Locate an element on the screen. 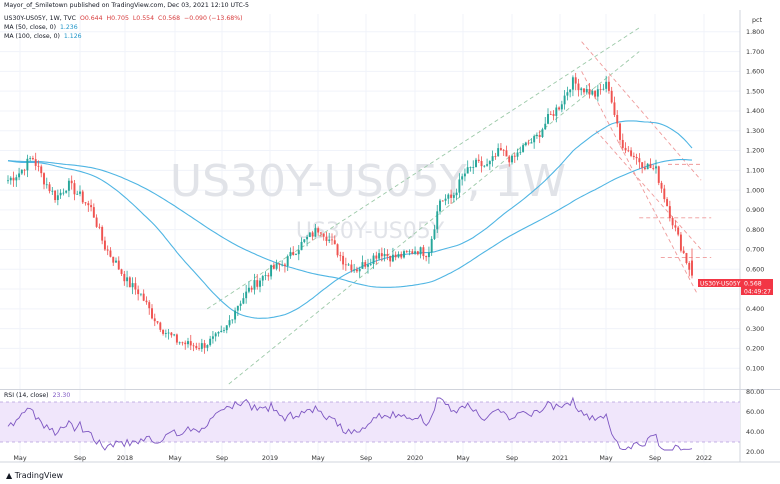 Image resolution: width=780 pixels, height=484 pixels. x-tick-label: 2018 is located at coordinates (125, 458).